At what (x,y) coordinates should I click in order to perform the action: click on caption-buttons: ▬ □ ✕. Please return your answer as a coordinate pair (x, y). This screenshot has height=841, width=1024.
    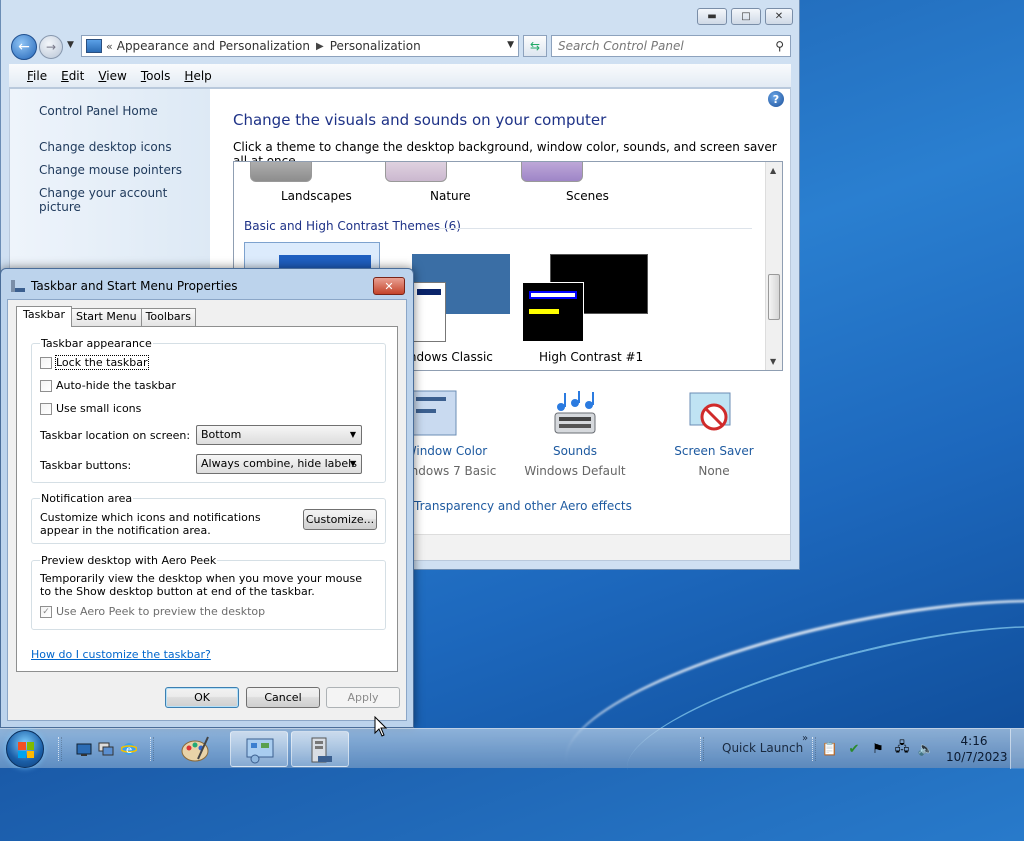
    Looking at the image, I should click on (745, 16).